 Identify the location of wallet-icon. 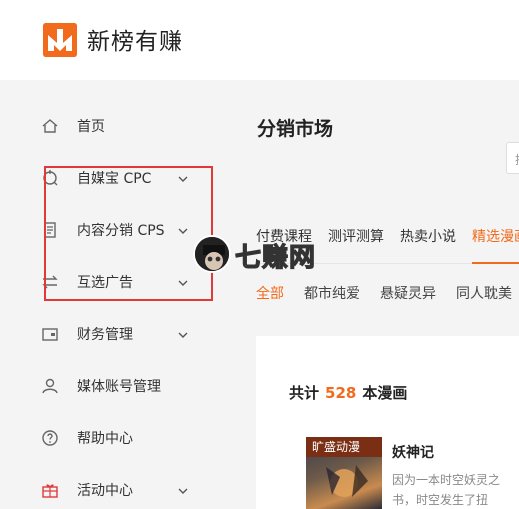
(50, 334).